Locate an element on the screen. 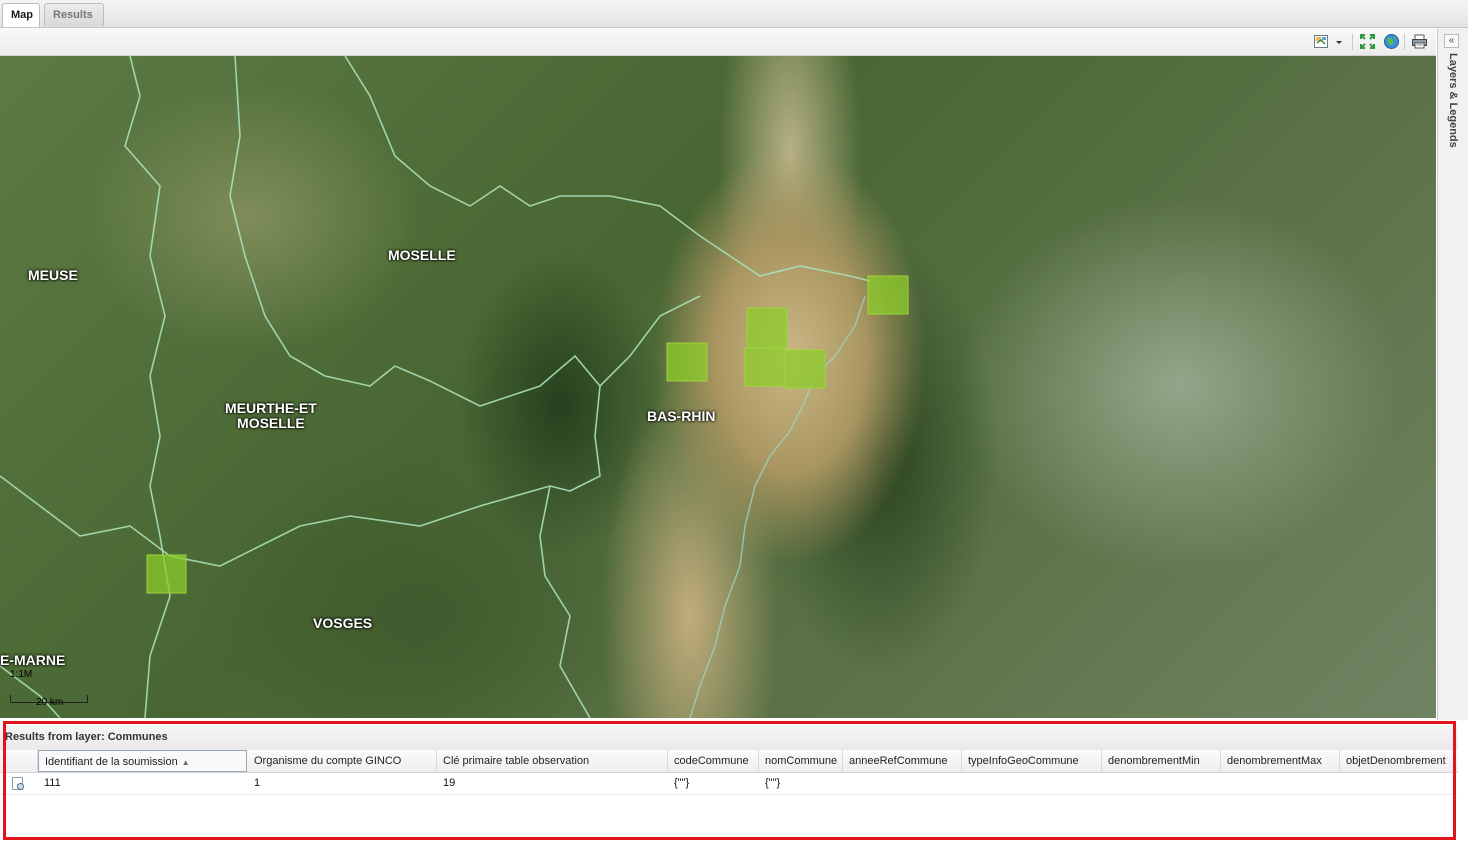 Image resolution: width=1468 pixels, height=845 pixels. collapse-panel-button: « is located at coordinates (1451, 41).